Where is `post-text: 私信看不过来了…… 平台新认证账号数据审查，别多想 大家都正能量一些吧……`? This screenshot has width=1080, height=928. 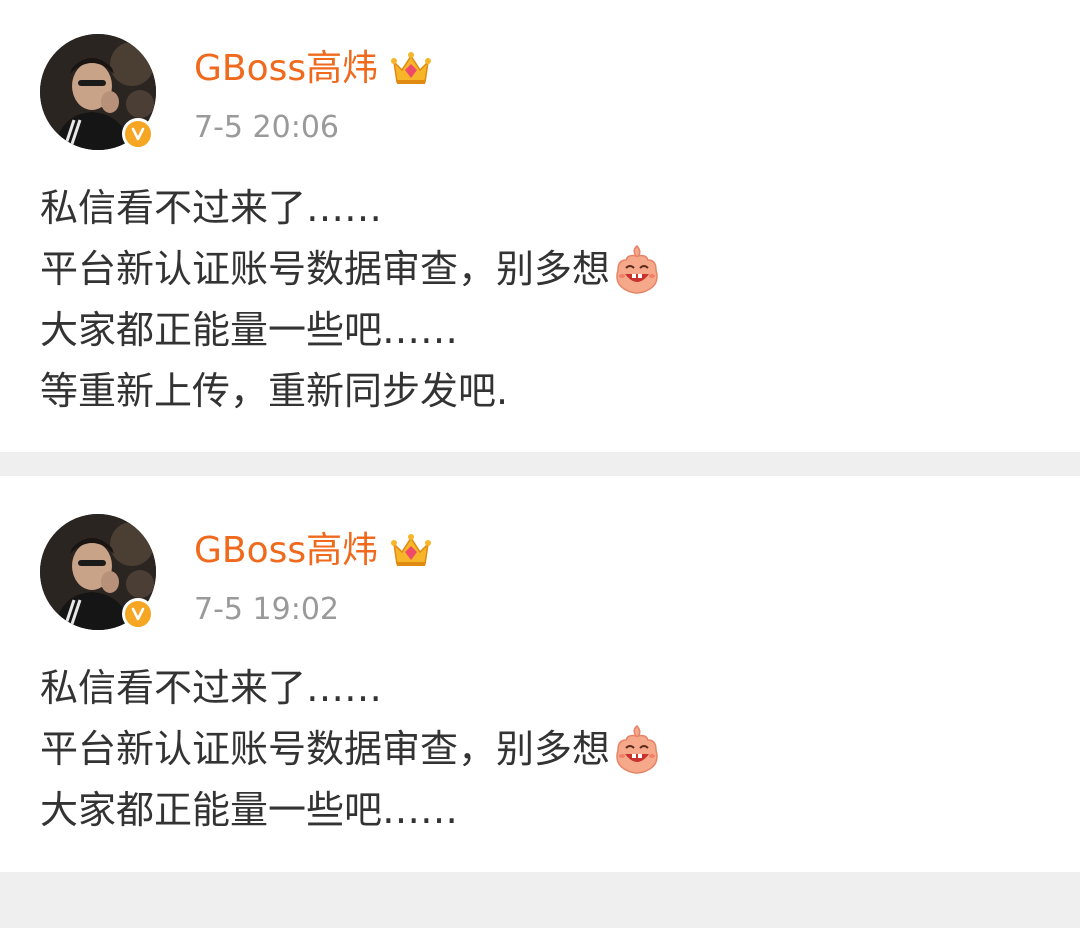 post-text: 私信看不过来了…… 平台新认证账号数据审查，别多想 大家都正能量一些吧…… is located at coordinates (351, 749).